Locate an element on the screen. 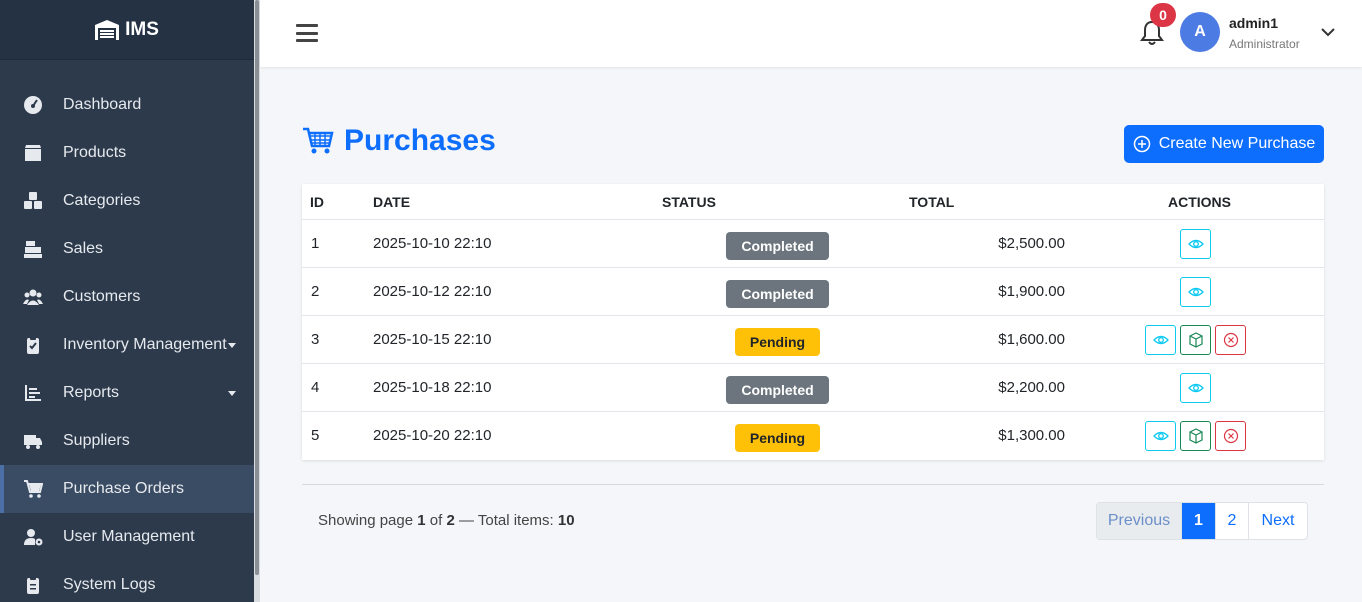 Image resolution: width=1362 pixels, height=602 pixels. sidebar-item-label: Products is located at coordinates (95, 152).